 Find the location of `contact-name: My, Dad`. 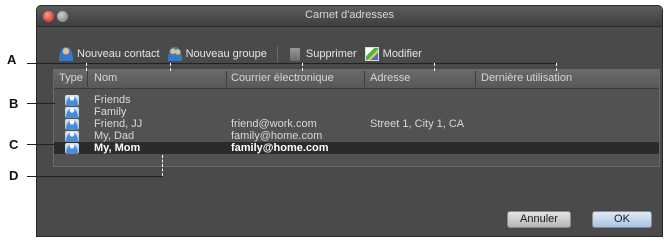

contact-name: My, Dad is located at coordinates (114, 136).